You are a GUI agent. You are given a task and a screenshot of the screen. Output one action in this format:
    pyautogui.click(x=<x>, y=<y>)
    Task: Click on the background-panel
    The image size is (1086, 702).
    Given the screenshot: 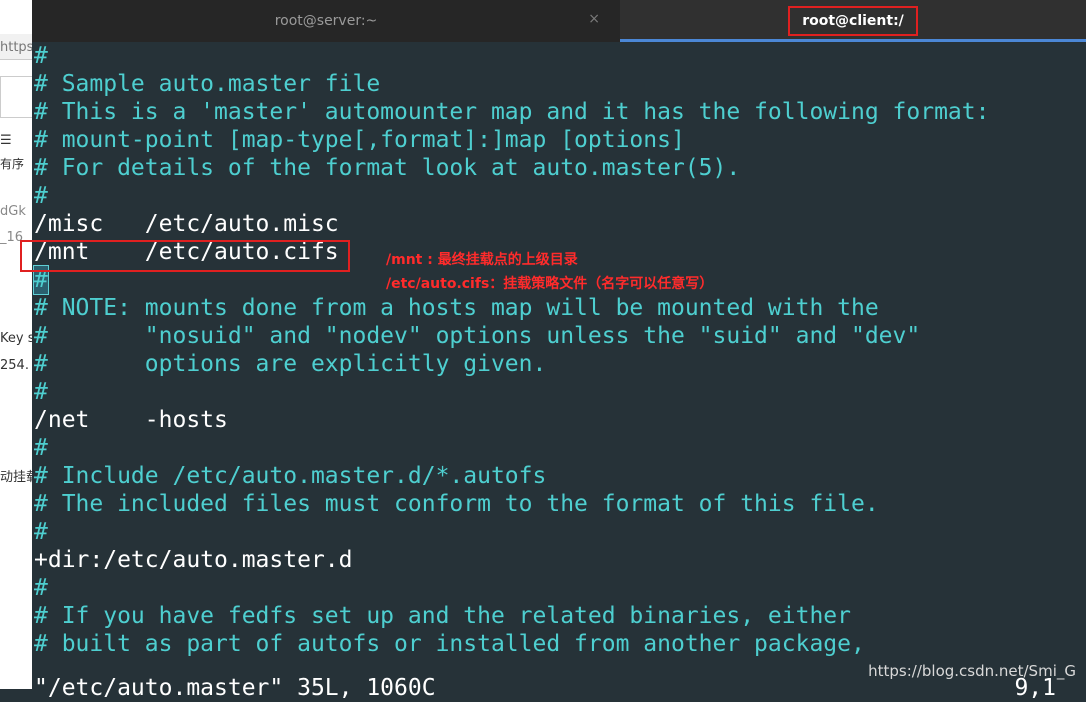 What is the action you would take?
    pyautogui.click(x=16, y=97)
    